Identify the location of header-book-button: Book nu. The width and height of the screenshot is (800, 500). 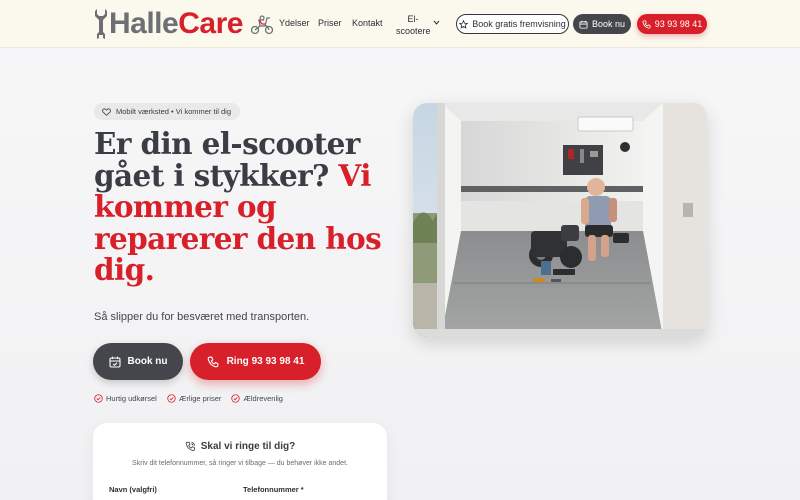
(602, 24).